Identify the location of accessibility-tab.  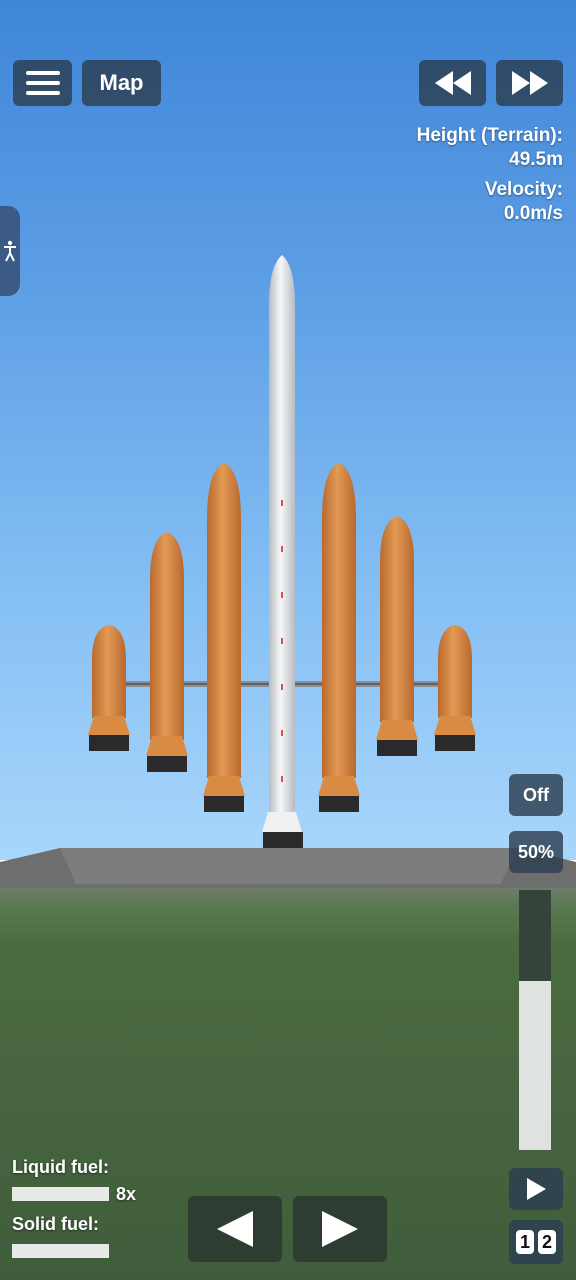
(10, 251).